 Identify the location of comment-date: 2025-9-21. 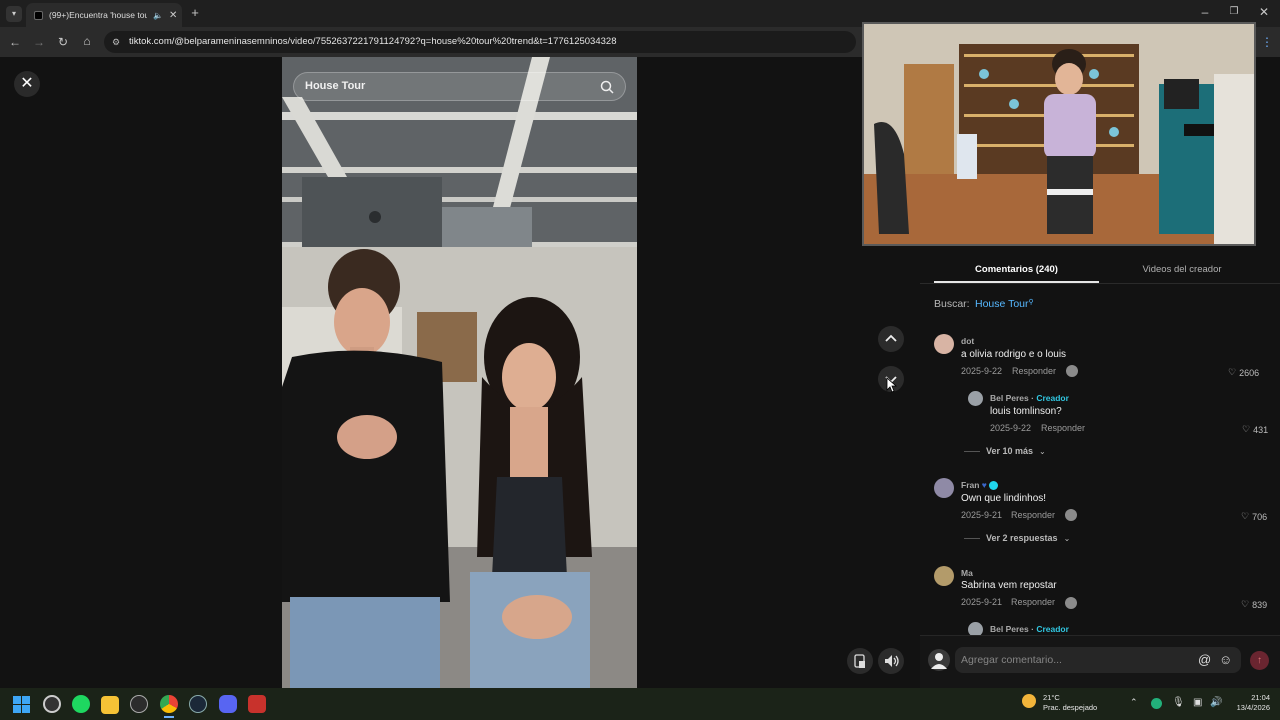
(982, 515).